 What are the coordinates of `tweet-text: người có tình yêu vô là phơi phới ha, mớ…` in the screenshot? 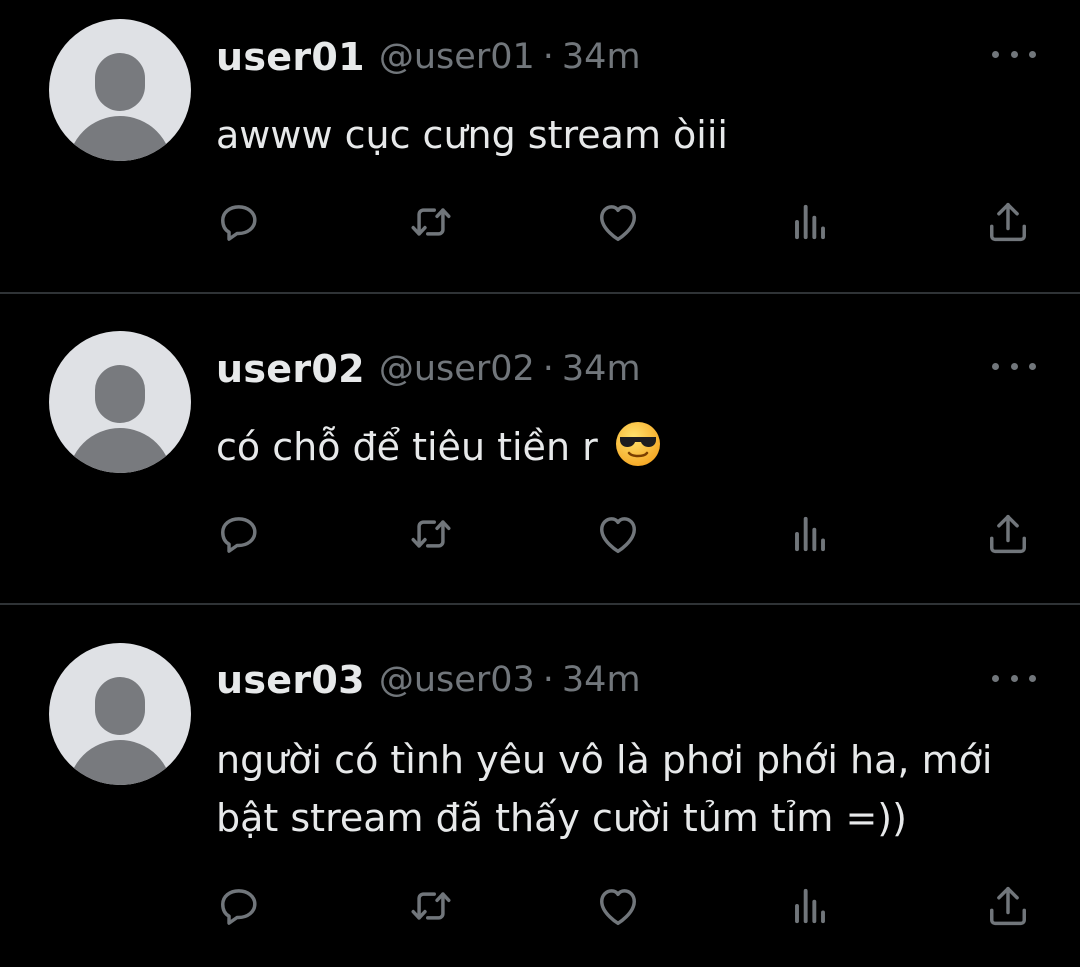 It's located at (636, 789).